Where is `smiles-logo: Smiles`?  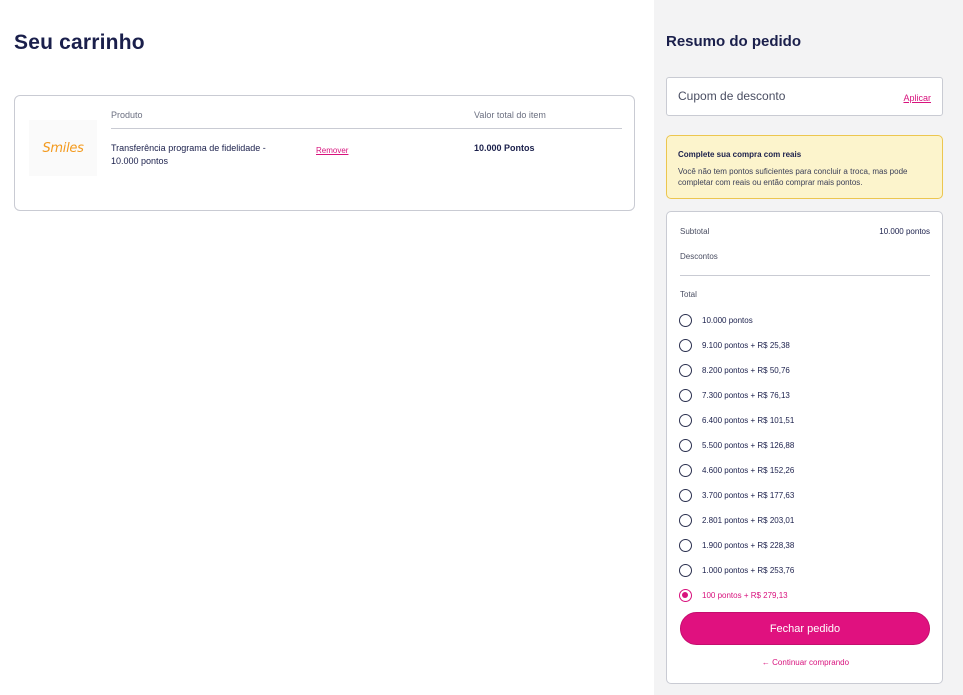
smiles-logo: Smiles is located at coordinates (63, 148).